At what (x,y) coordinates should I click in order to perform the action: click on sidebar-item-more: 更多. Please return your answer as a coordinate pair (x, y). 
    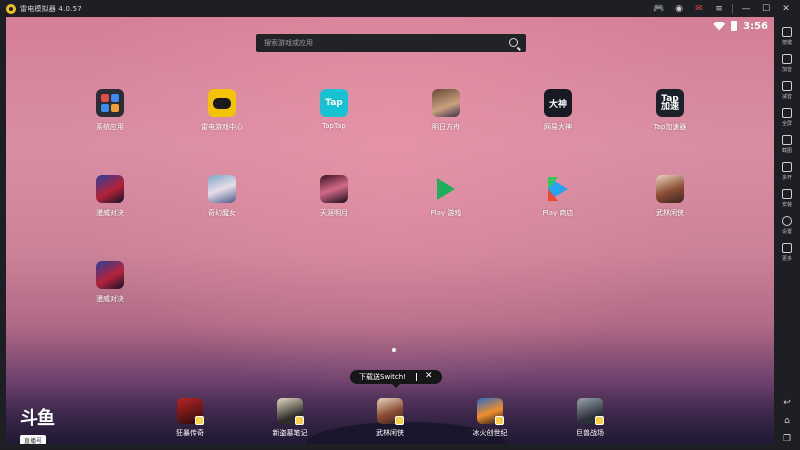
    Looking at the image, I should click on (787, 252).